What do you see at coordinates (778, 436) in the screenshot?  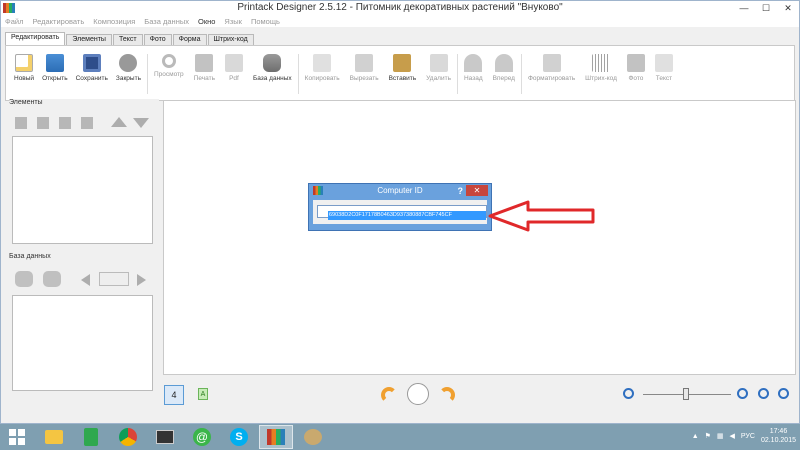 I see `tray-clock: 17:46 02.10.2015` at bounding box center [778, 436].